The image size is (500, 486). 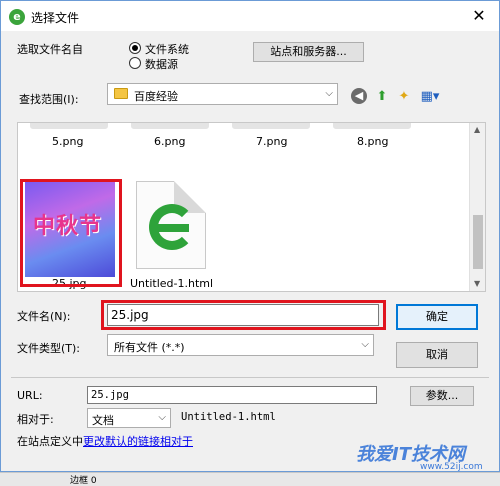 What do you see at coordinates (169, 141) in the screenshot?
I see `file-item-label: 6.png` at bounding box center [169, 141].